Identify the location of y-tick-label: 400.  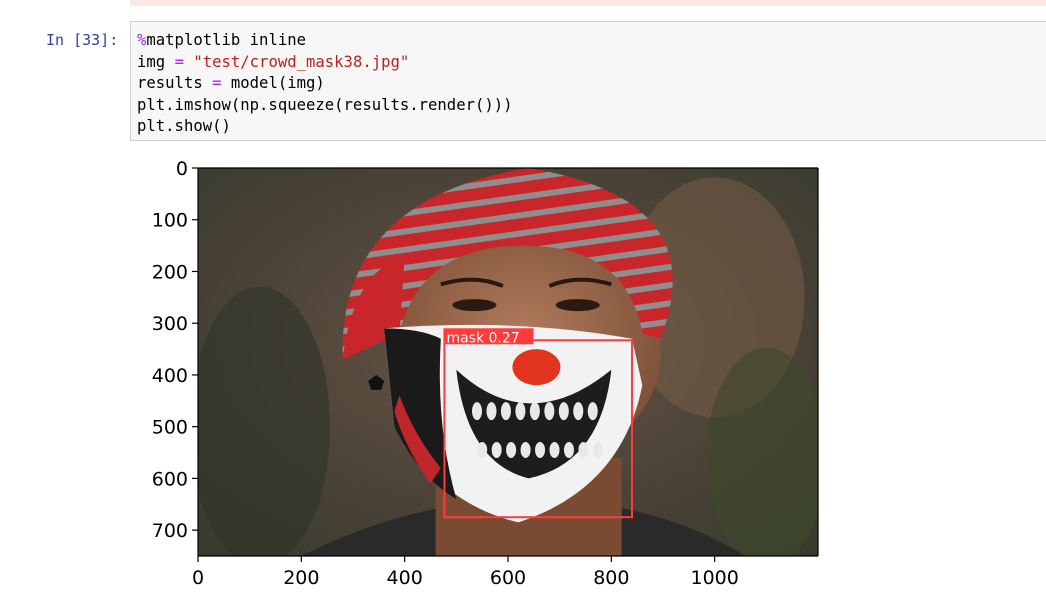
(170, 376).